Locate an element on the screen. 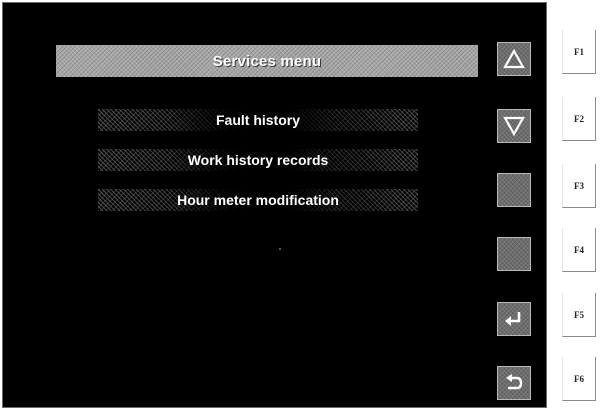 The height and width of the screenshot is (415, 608). up-triangle-icon is located at coordinates (514, 59).